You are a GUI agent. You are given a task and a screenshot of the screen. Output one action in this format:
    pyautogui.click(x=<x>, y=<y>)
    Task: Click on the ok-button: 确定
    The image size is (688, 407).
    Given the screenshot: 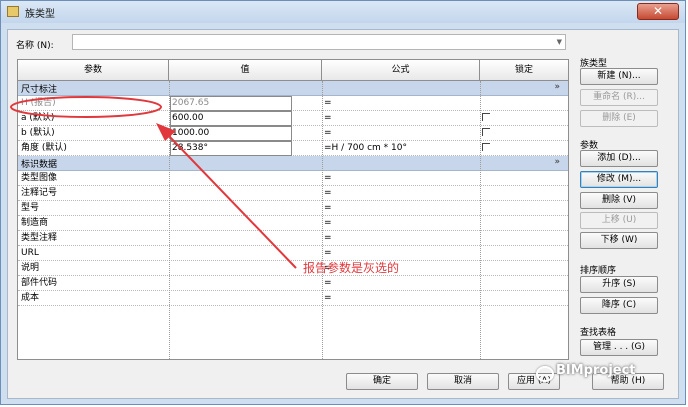 What is the action you would take?
    pyautogui.click(x=382, y=381)
    